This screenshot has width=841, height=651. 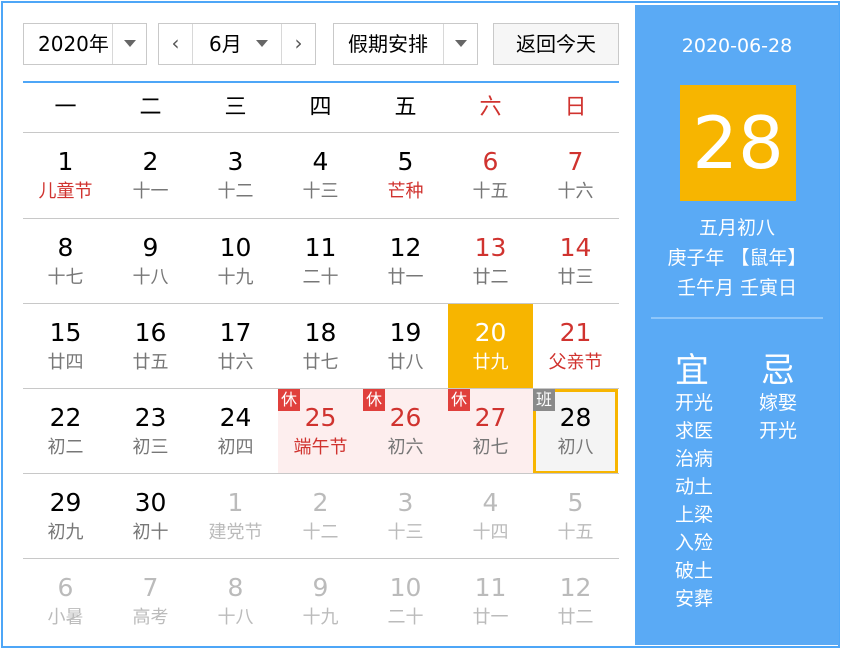 What do you see at coordinates (65, 601) in the screenshot?
I see `day-cell: 6 小暑` at bounding box center [65, 601].